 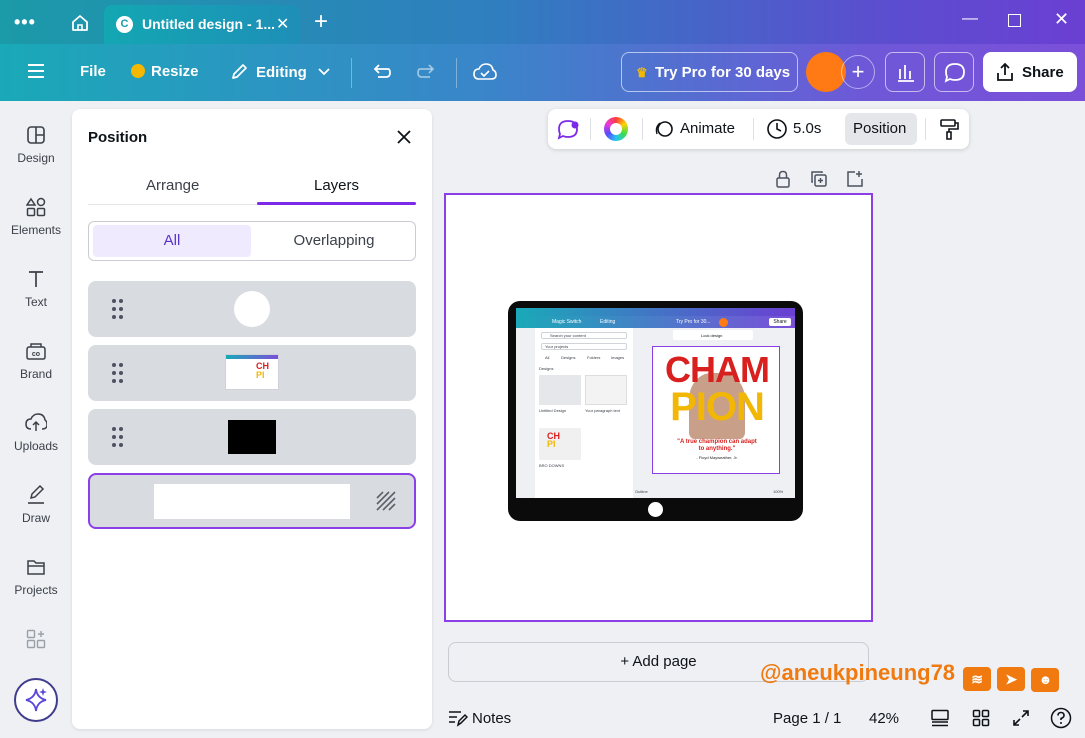 What do you see at coordinates (25, 22) in the screenshot?
I see `more-menu-icon: •••` at bounding box center [25, 22].